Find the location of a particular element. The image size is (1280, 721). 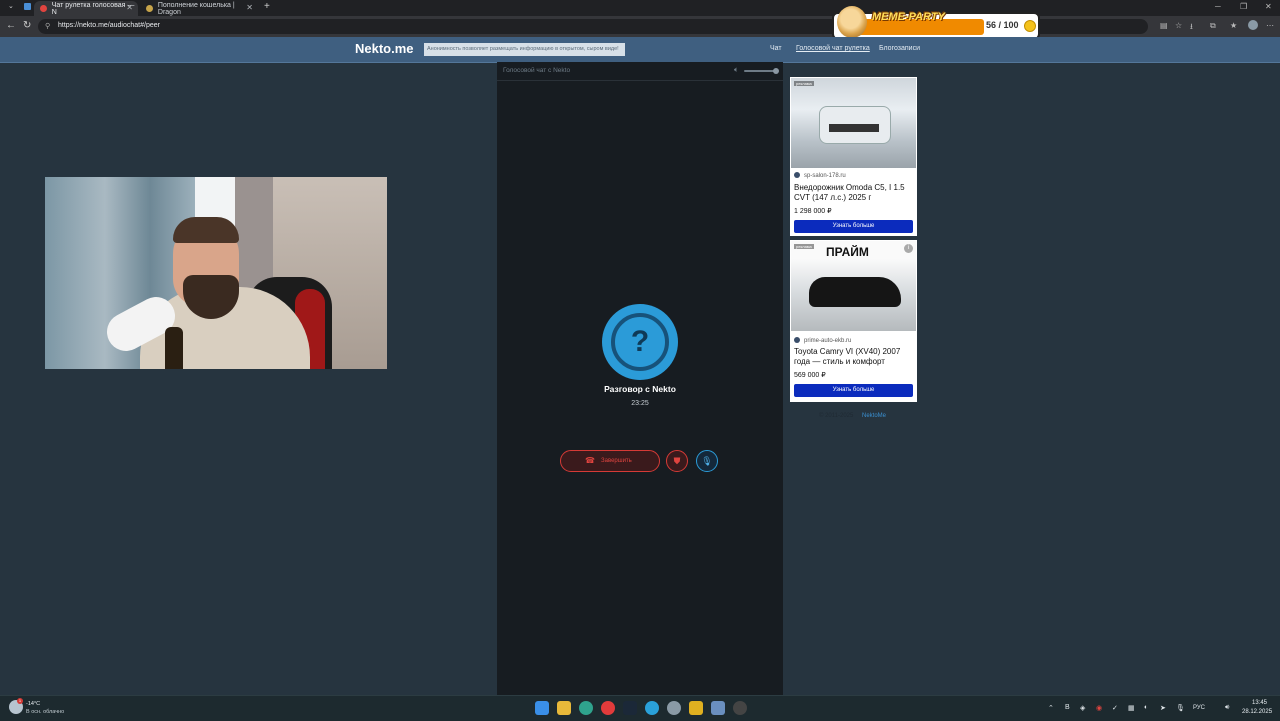

volume-tray-icon: 🔊︎ is located at coordinates (1227, 708).